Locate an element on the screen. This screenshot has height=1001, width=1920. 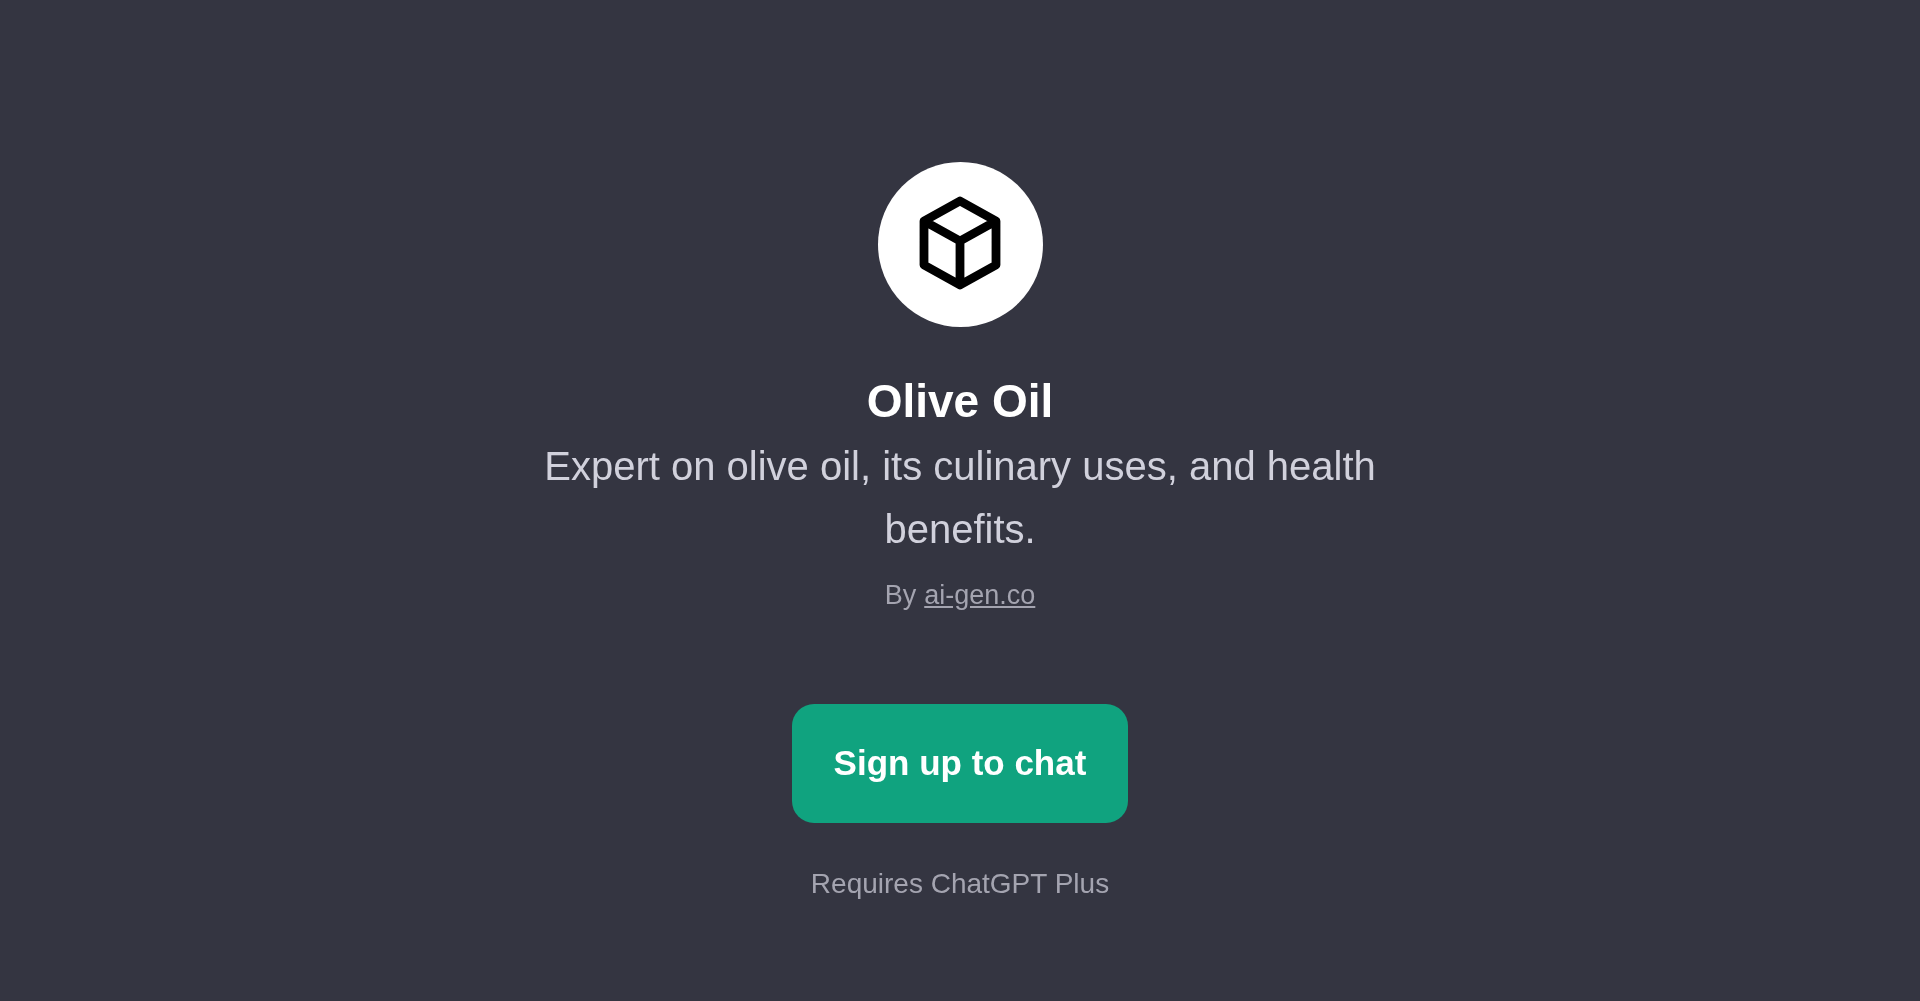
gpt-title: Olive Oil is located at coordinates (960, 401).